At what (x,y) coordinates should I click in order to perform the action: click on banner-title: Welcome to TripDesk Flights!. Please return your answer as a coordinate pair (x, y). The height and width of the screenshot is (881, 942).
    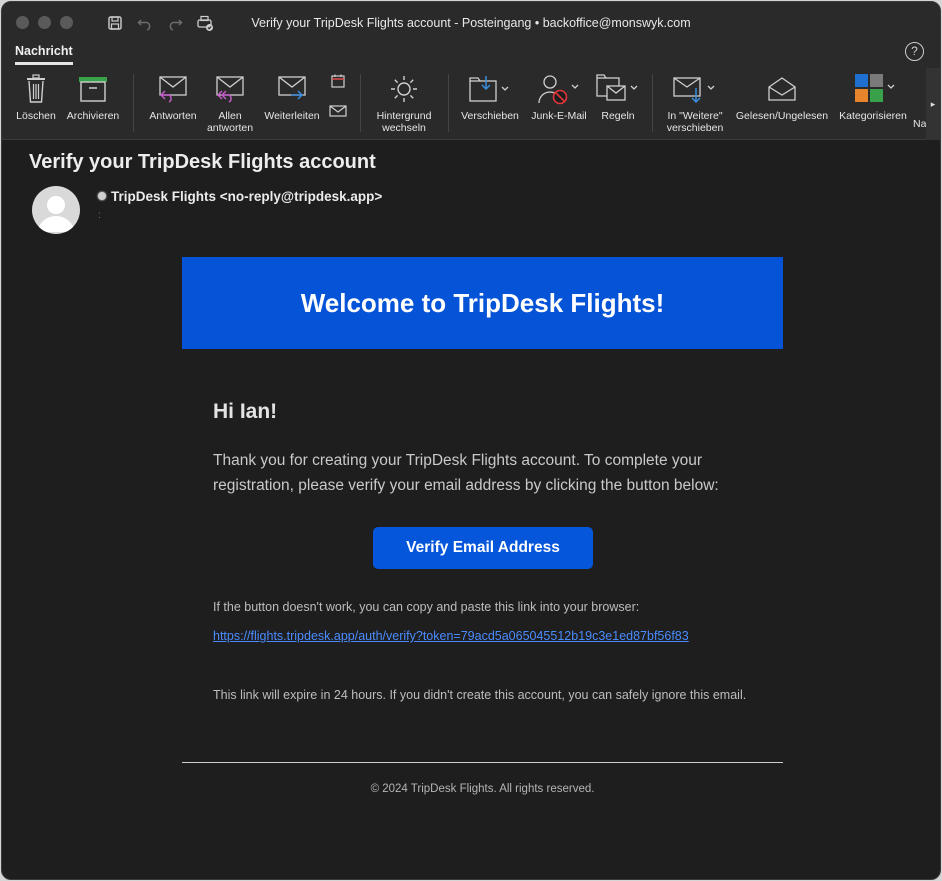
    Looking at the image, I should click on (482, 302).